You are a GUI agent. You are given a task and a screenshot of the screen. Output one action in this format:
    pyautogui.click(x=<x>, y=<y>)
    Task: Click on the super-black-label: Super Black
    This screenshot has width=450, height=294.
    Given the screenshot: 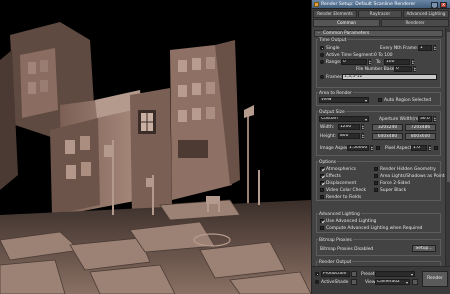 What is the action you would take?
    pyautogui.click(x=393, y=190)
    